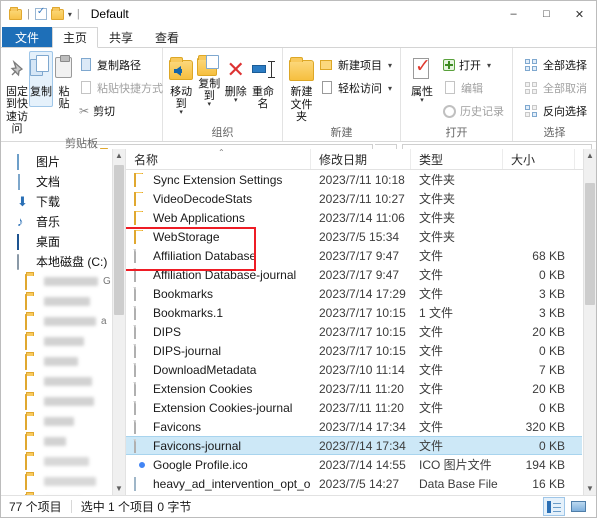 The height and width of the screenshot is (518, 597). Describe the element at coordinates (181, 112) in the screenshot. I see `move-to-caret-icon: ▾` at that location.